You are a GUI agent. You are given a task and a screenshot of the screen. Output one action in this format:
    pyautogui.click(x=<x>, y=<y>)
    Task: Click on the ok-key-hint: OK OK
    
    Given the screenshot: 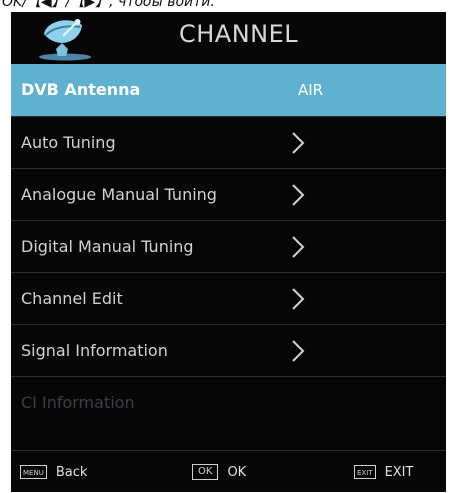 What is the action you would take?
    pyautogui.click(x=219, y=472)
    